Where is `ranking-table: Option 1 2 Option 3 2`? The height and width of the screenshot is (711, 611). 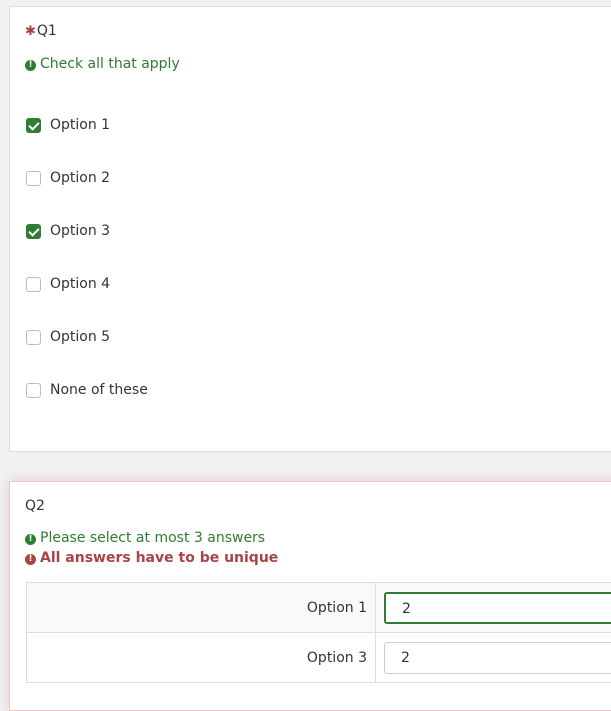
ranking-table: Option 1 2 Option 3 2 is located at coordinates (318, 632).